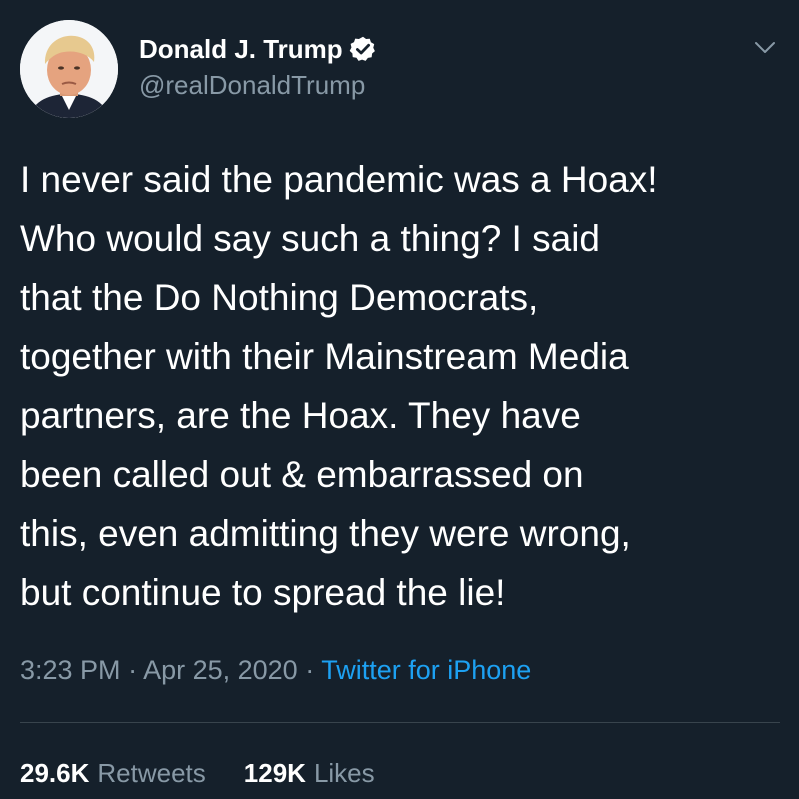 The image size is (799, 799). I want to click on retweets-stat: 29.6K Retweets, so click(113, 773).